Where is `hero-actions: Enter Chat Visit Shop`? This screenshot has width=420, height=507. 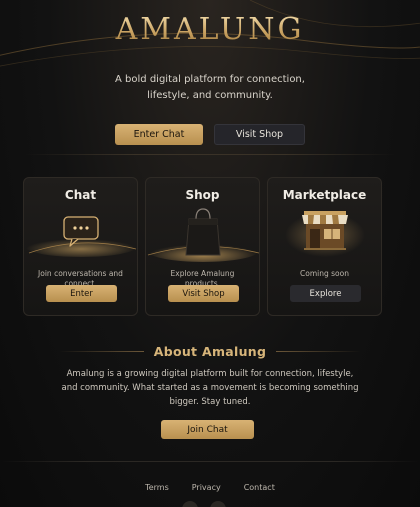
hero-actions: Enter Chat Visit Shop is located at coordinates (210, 134).